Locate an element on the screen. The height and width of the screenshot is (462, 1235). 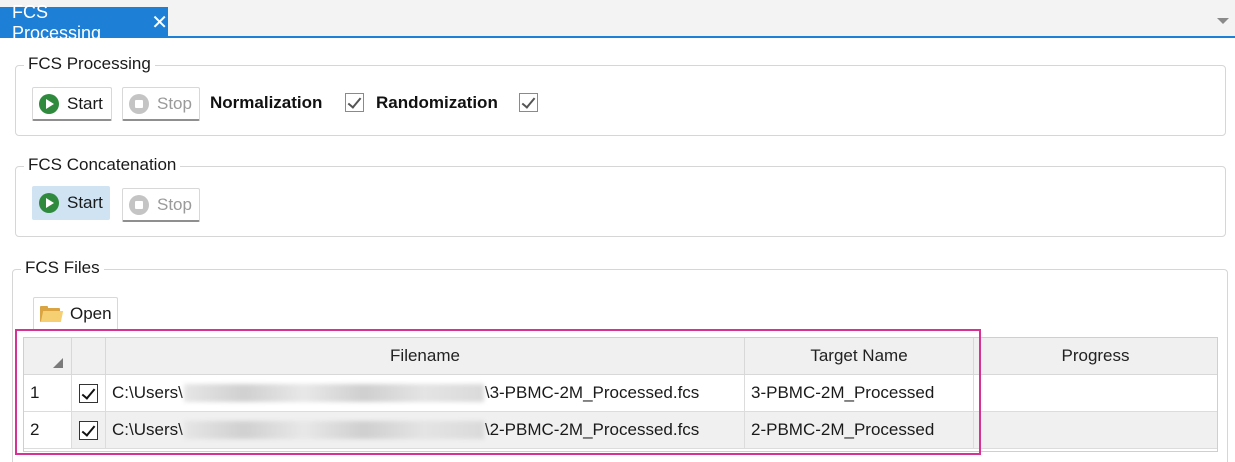
document-tab-strip: FCS Processing ✕ is located at coordinates (617, 21).